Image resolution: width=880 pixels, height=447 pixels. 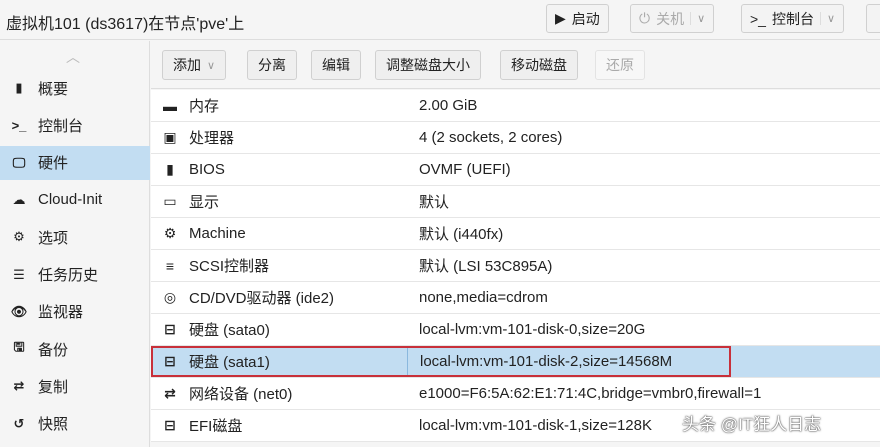 I want to click on edit-button: 编辑, so click(x=336, y=65).